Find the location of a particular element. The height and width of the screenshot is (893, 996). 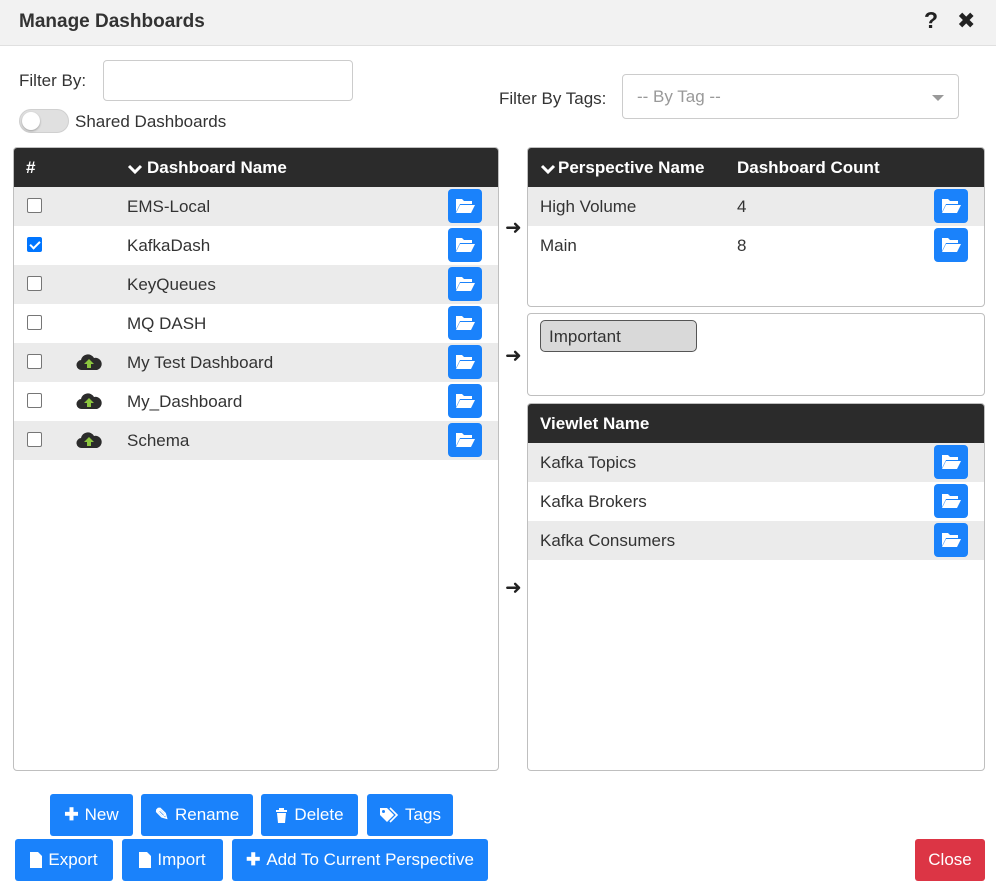

tag-chip: Important is located at coordinates (618, 336).